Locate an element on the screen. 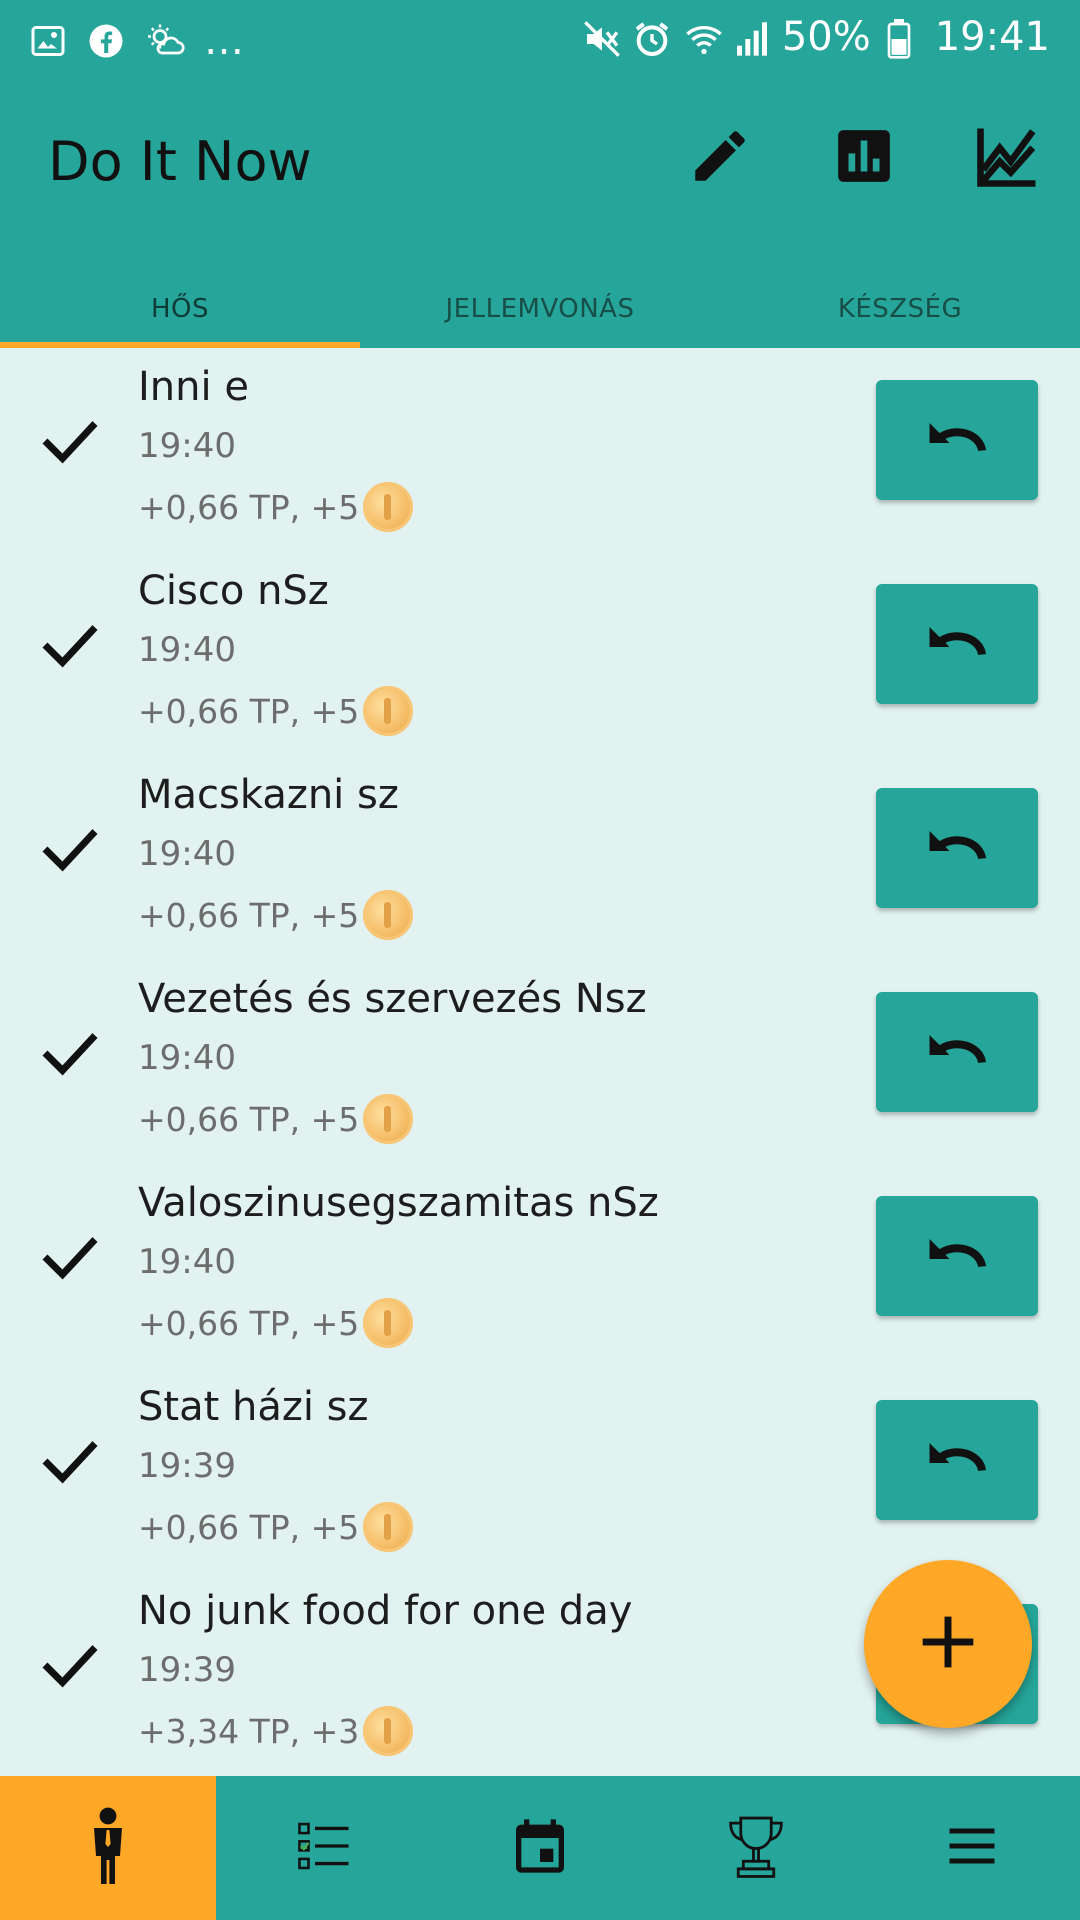  list-item: Inni e 19:40 +0,66 TP, +5 is located at coordinates (540, 450).